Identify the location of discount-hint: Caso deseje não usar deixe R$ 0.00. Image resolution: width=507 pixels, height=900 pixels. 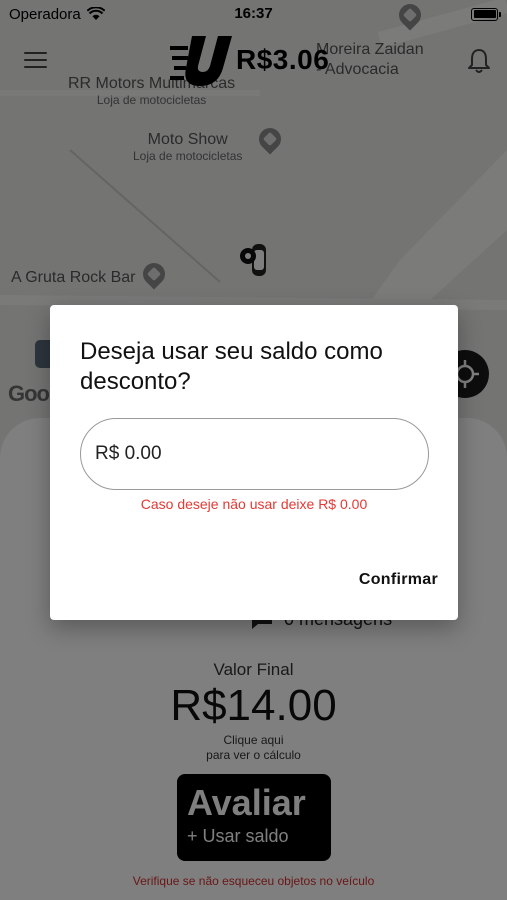
(254, 504).